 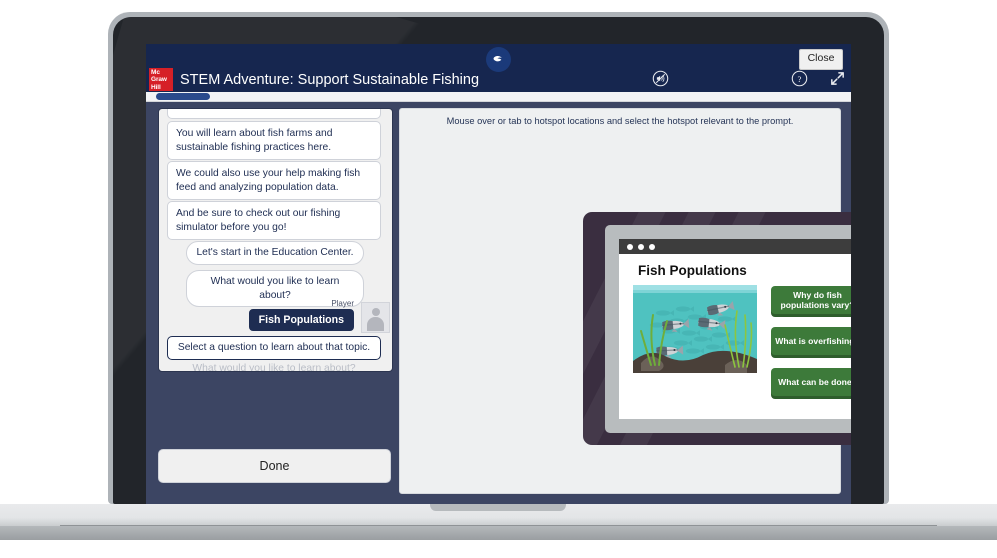 I want to click on wave-logo-icon, so click(x=498, y=59).